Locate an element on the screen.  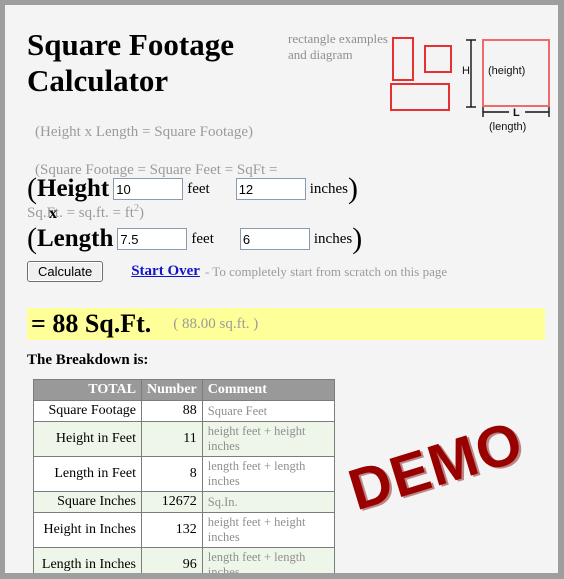
result-square-footage: = 88 Sq.Ft. is located at coordinates (91, 323).